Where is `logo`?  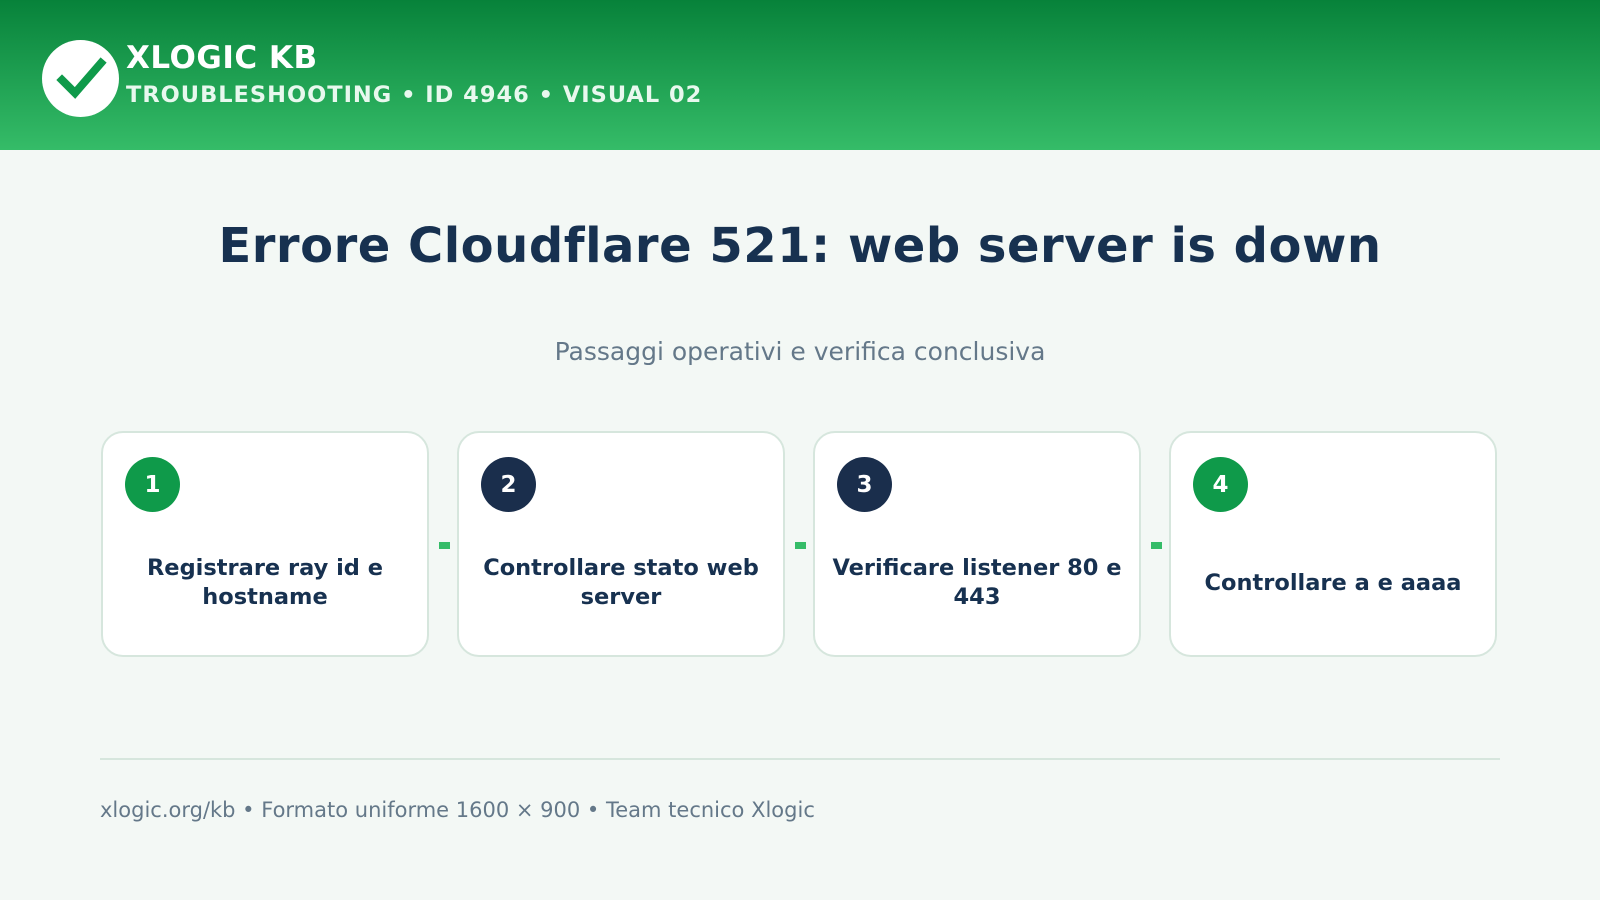 logo is located at coordinates (80, 78).